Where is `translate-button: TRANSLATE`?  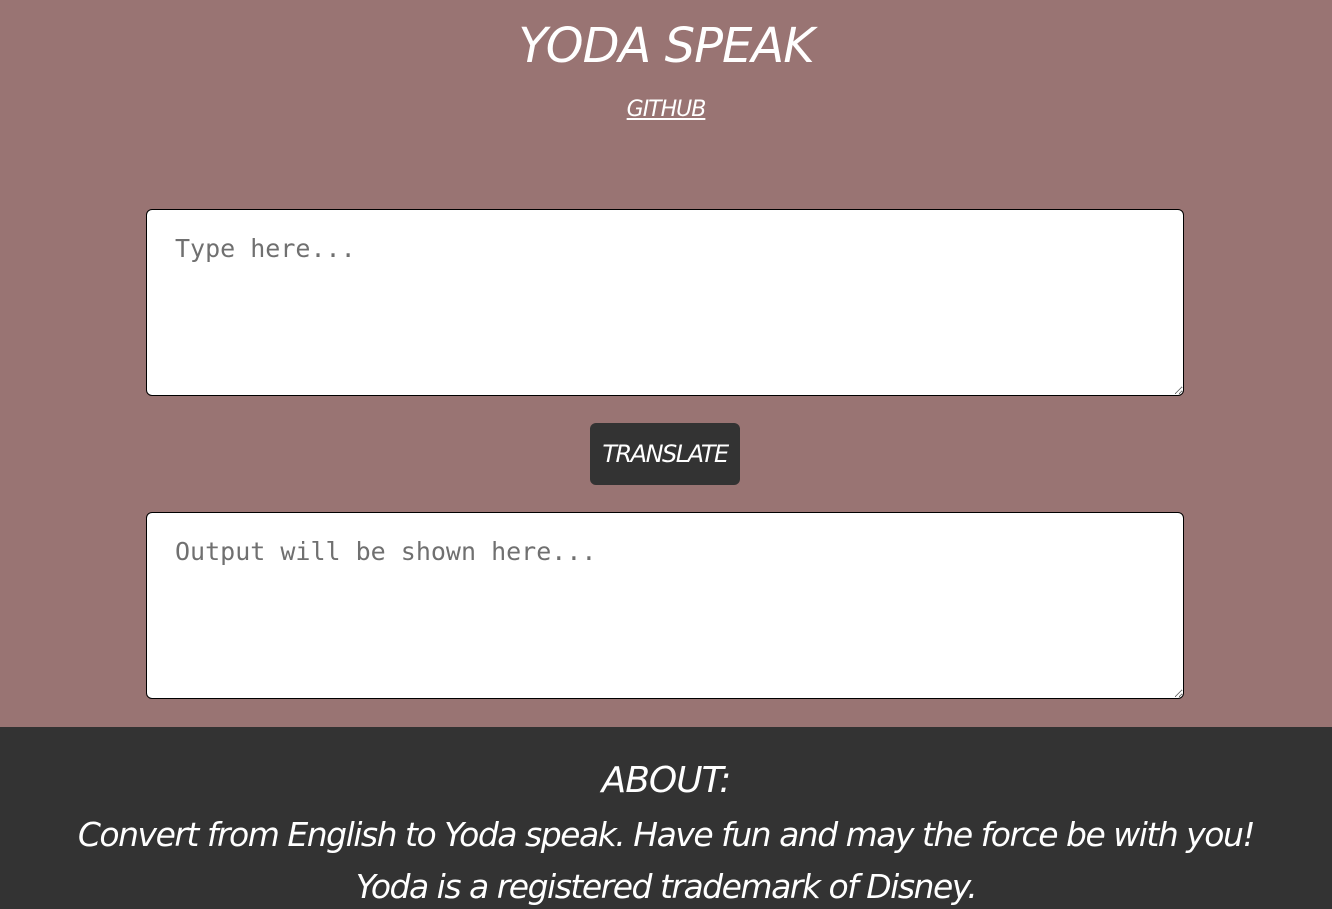
translate-button: TRANSLATE is located at coordinates (665, 454).